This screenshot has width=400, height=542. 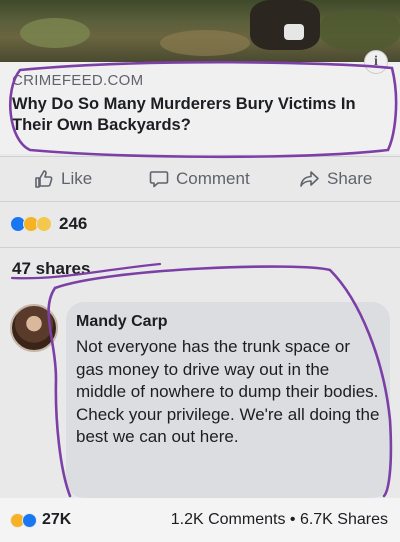 I want to click on avatar, so click(x=34, y=328).